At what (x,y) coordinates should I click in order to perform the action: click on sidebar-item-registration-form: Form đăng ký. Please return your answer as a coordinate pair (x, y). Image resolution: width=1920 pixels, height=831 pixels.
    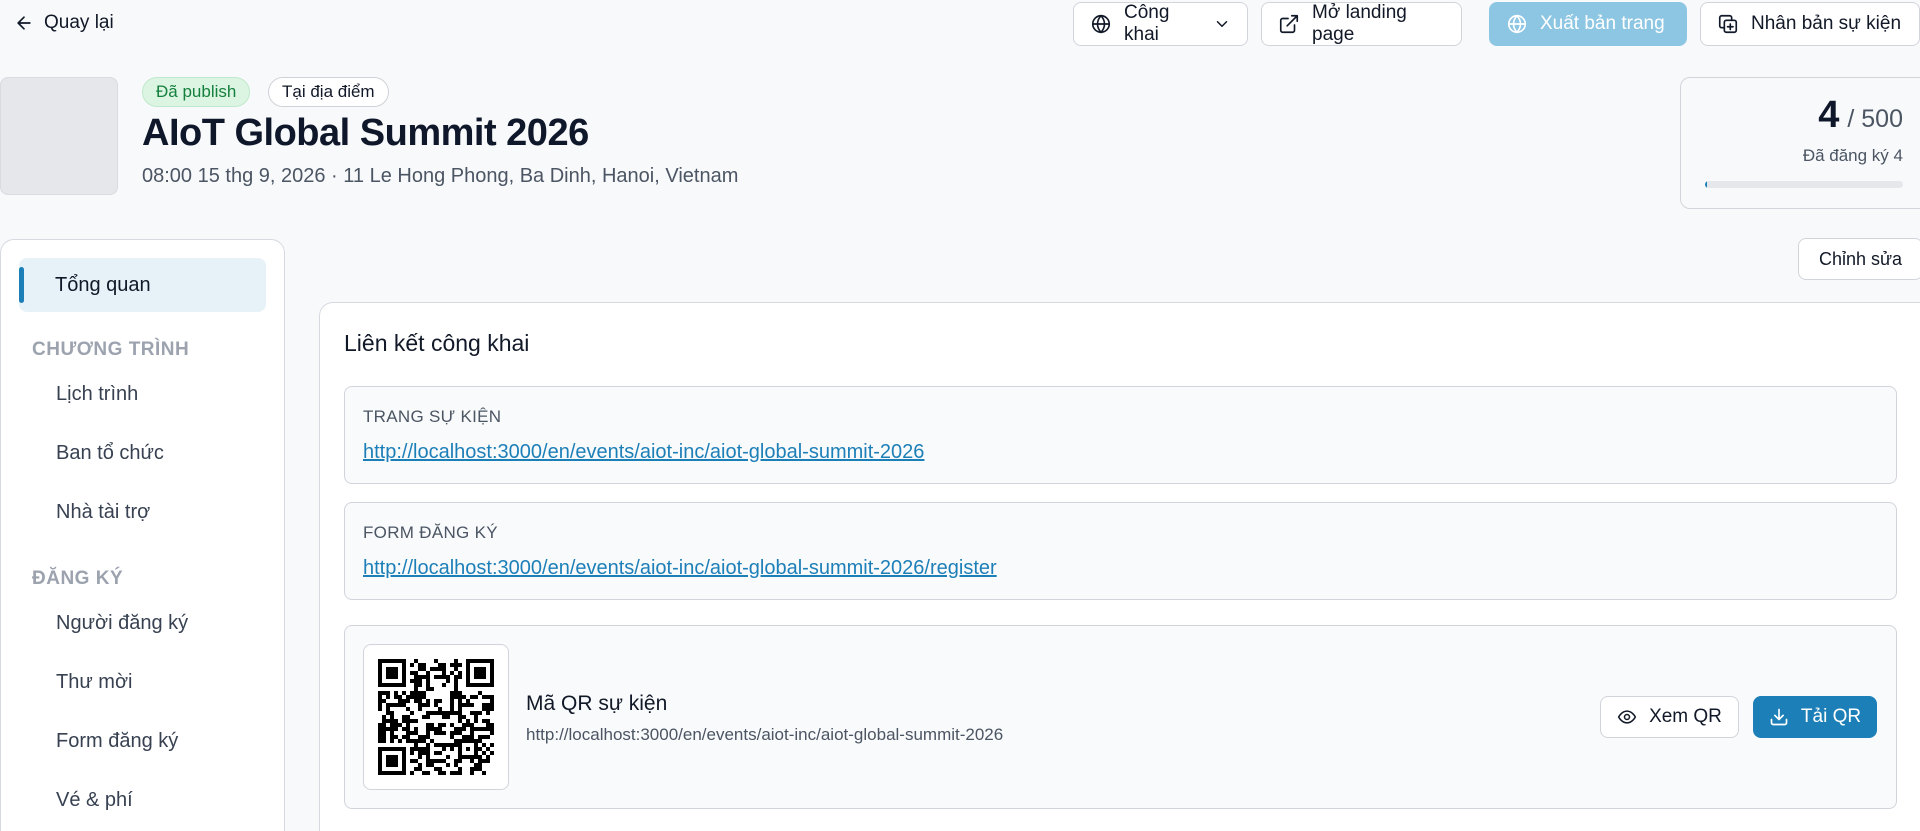
    Looking at the image, I should click on (117, 741).